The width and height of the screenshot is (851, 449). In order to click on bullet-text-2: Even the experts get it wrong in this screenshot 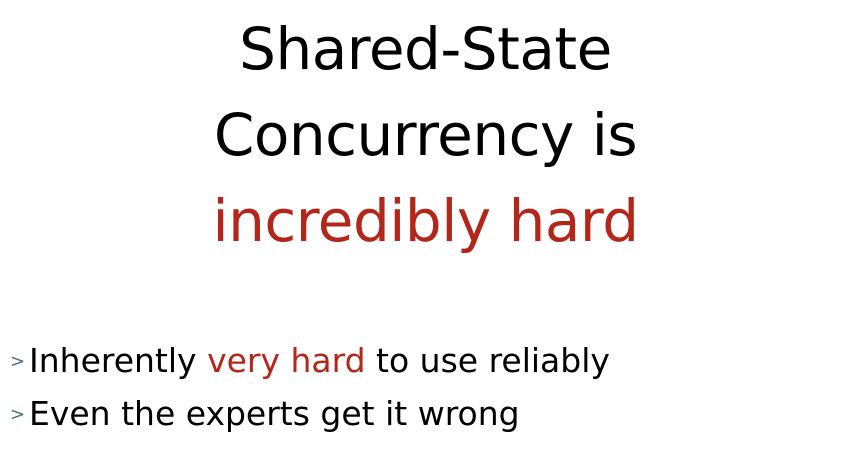, I will do `click(274, 413)`.